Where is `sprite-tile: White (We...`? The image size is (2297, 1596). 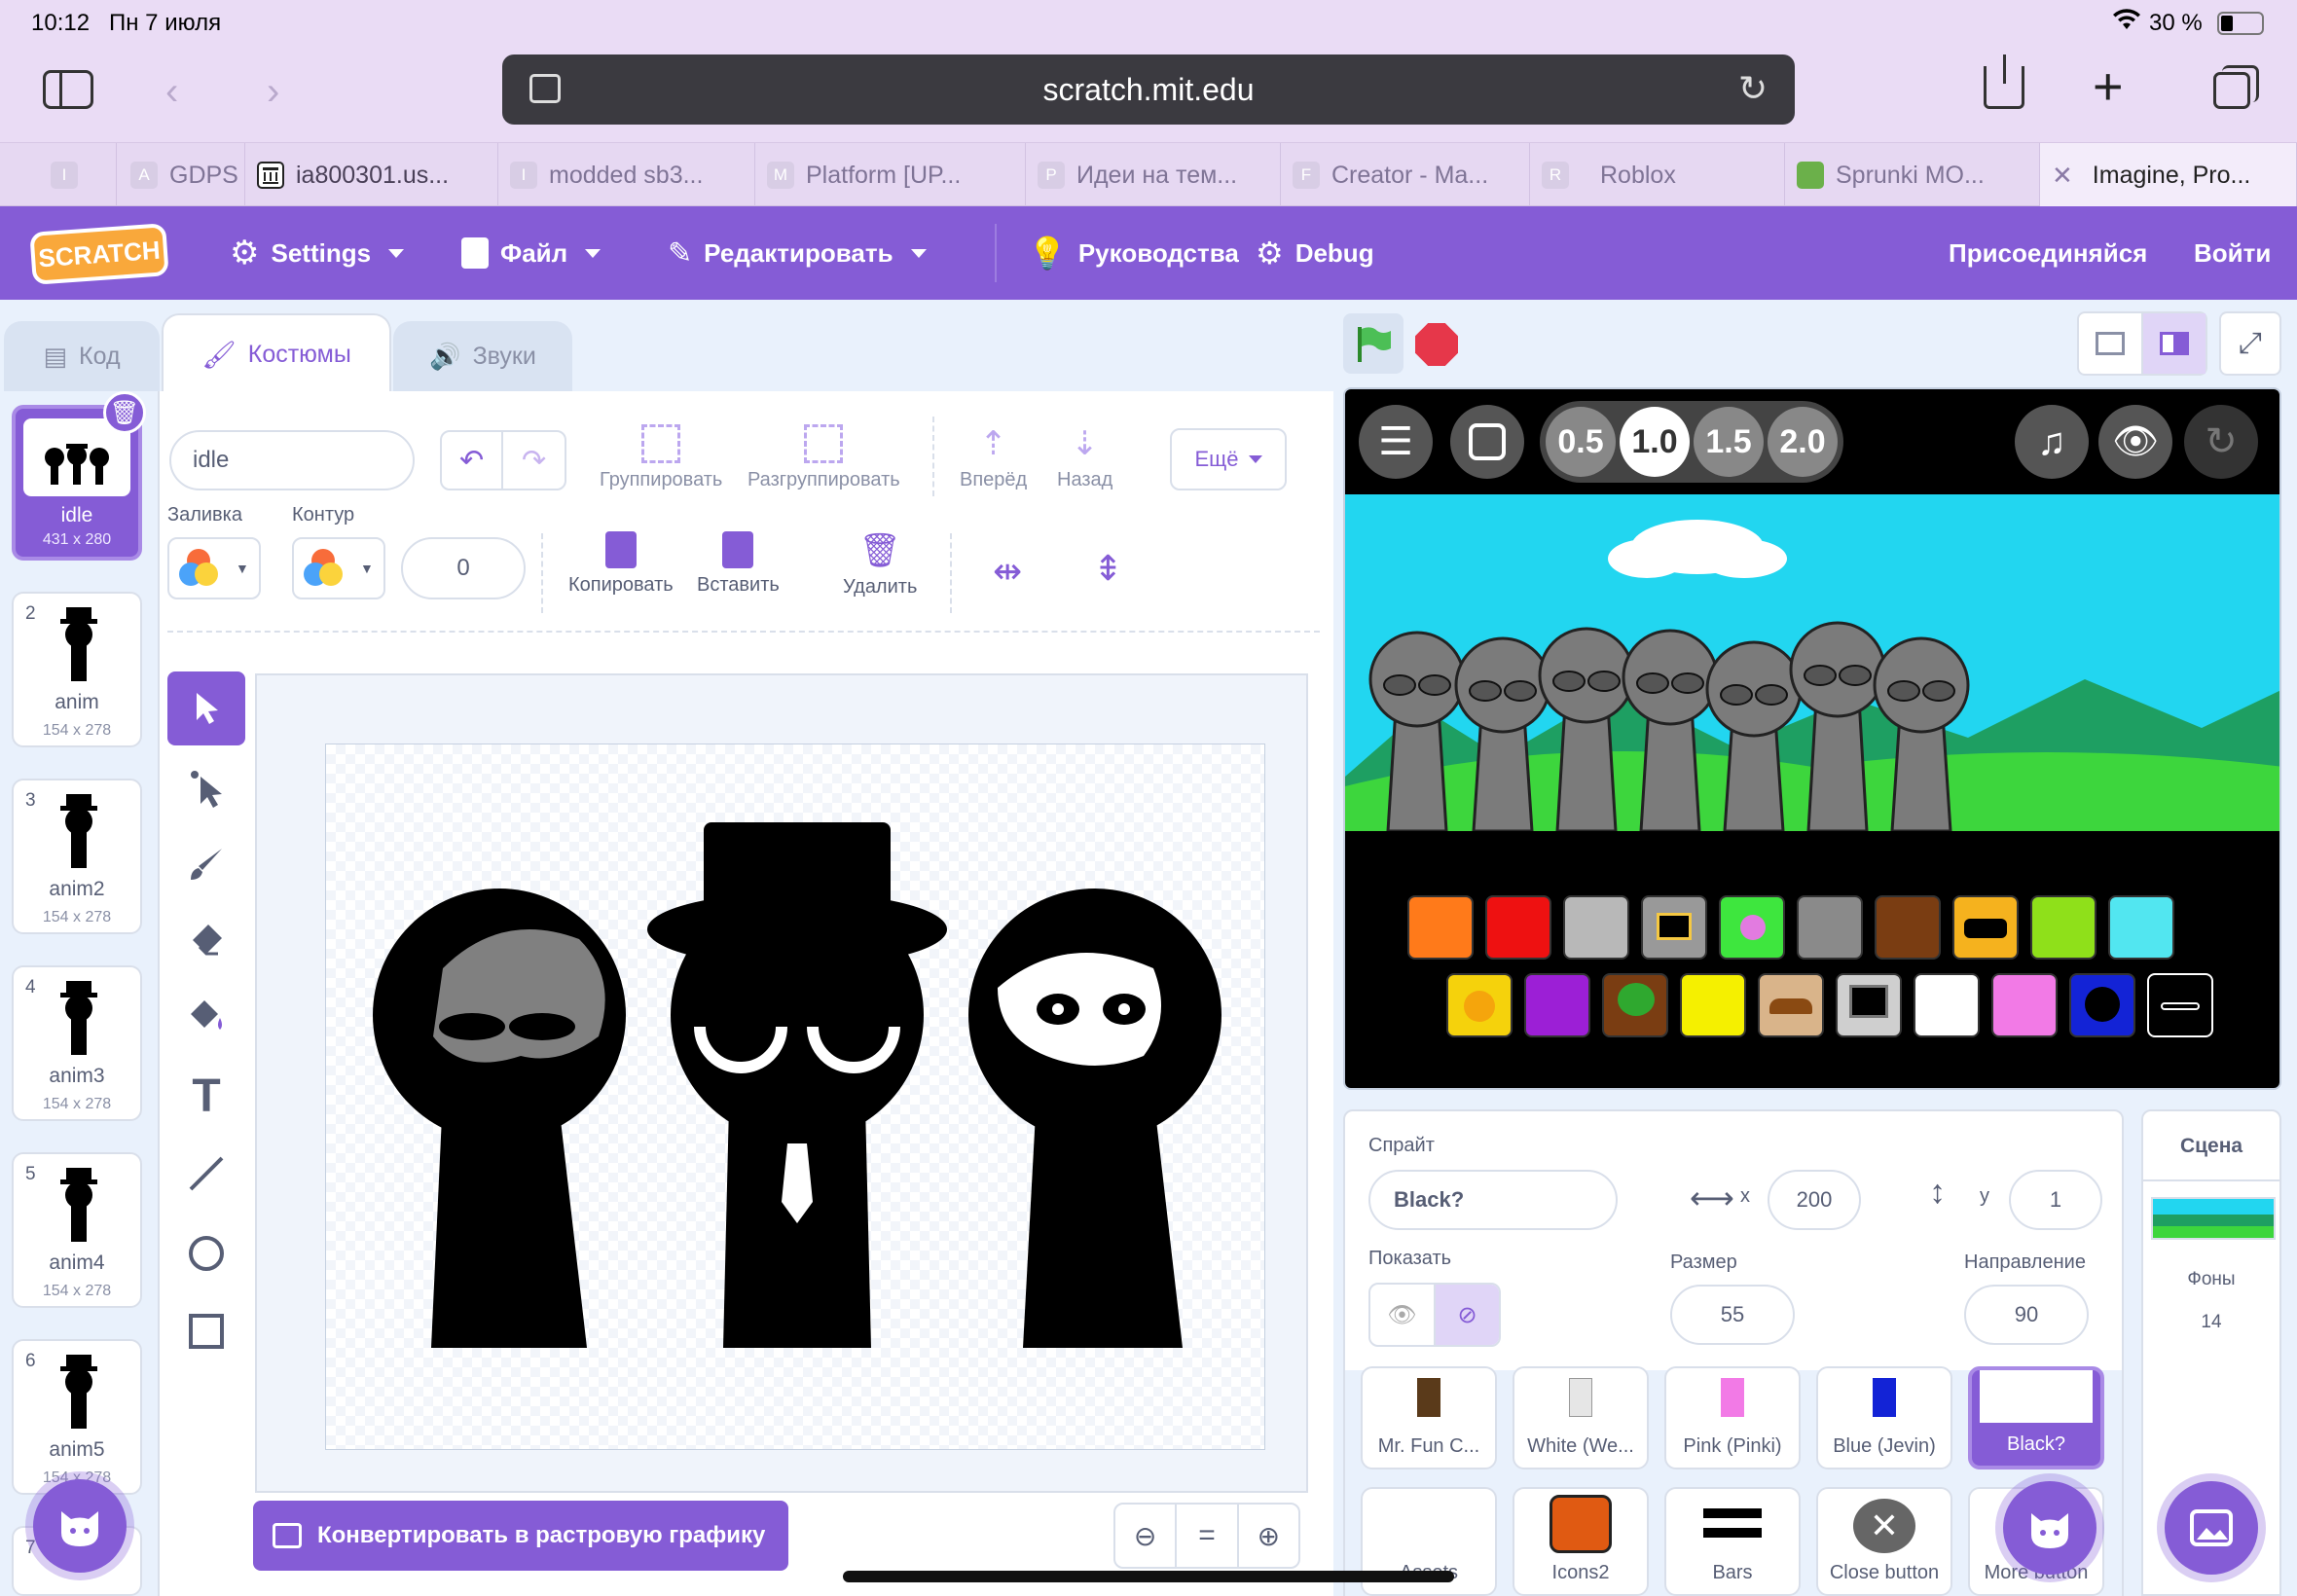
sprite-tile: White (We... is located at coordinates (1581, 1417).